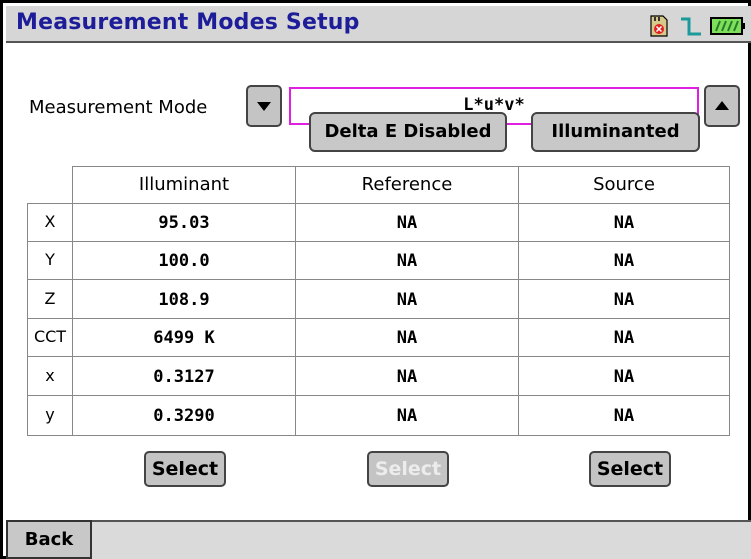  I want to click on title-bar: Measurement Modes Setup, so click(378, 24).